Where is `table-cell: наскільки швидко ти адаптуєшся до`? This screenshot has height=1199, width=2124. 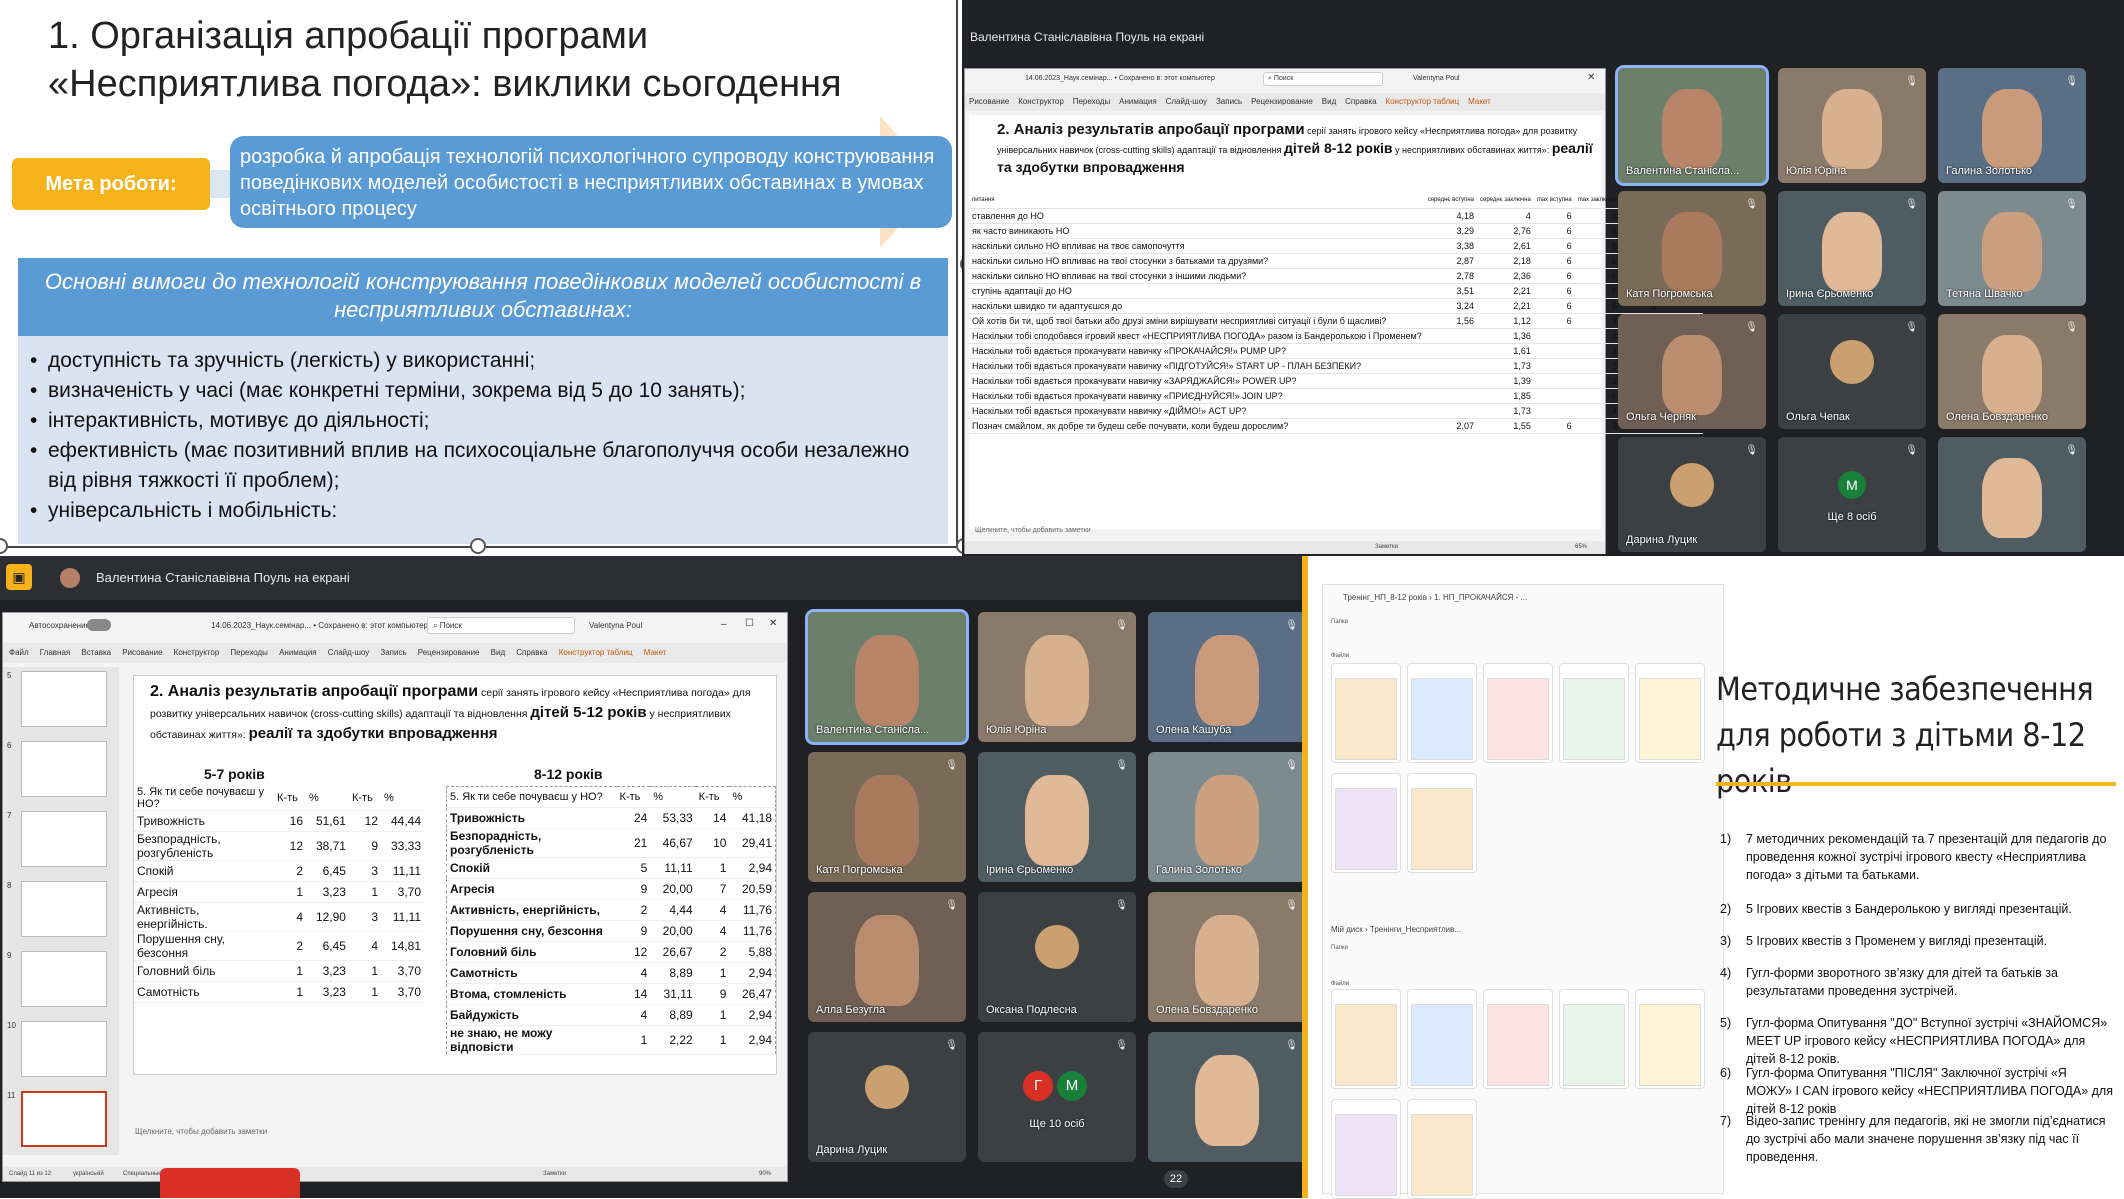
table-cell: наскільки швидко ти адаптуєшся до is located at coordinates (1197, 306).